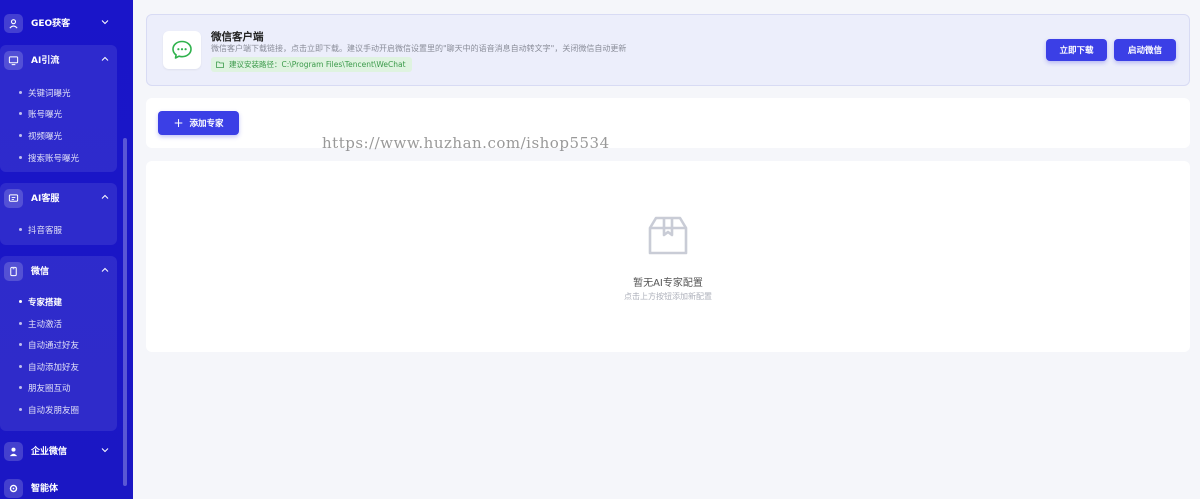 The width and height of the screenshot is (1200, 499). What do you see at coordinates (45, 489) in the screenshot?
I see `sidebar-group-label: 智能体` at bounding box center [45, 489].